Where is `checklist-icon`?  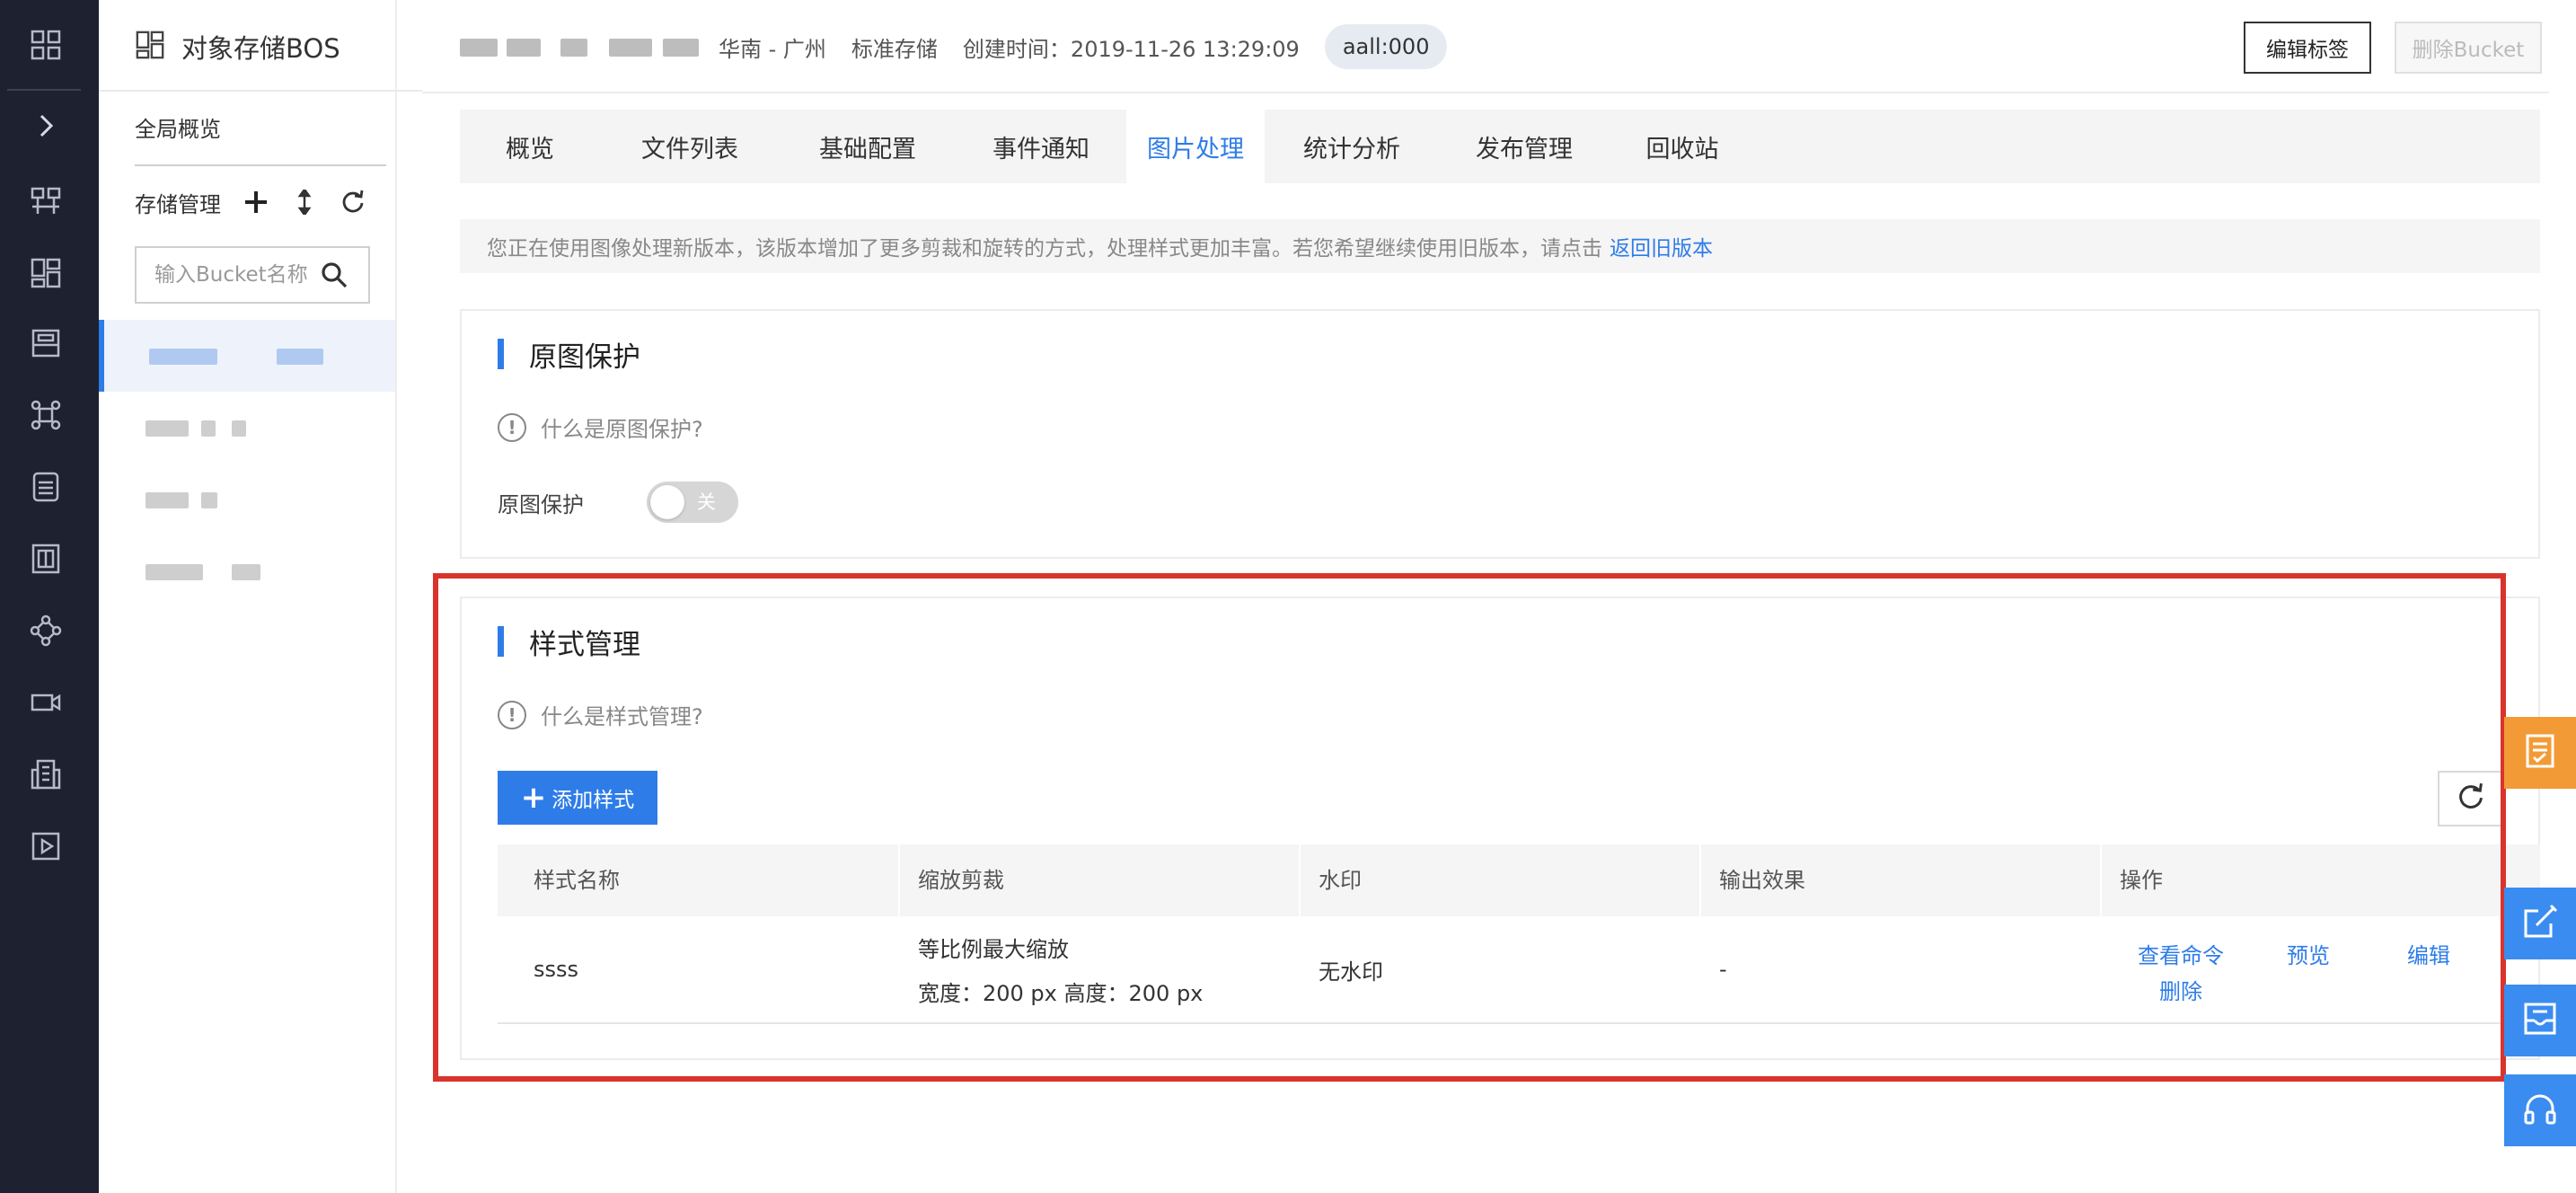 checklist-icon is located at coordinates (2540, 752).